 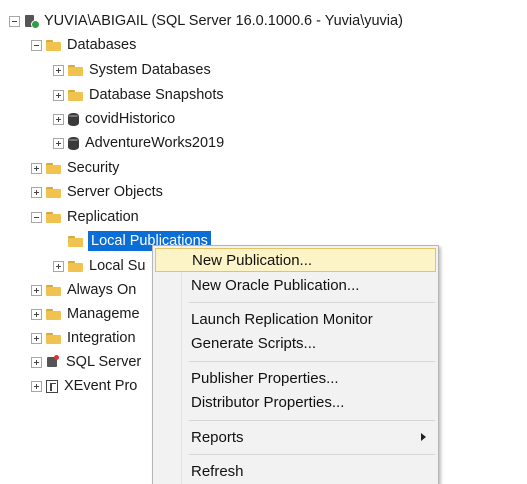 What do you see at coordinates (217, 437) in the screenshot?
I see `menu-item-label: Reports` at bounding box center [217, 437].